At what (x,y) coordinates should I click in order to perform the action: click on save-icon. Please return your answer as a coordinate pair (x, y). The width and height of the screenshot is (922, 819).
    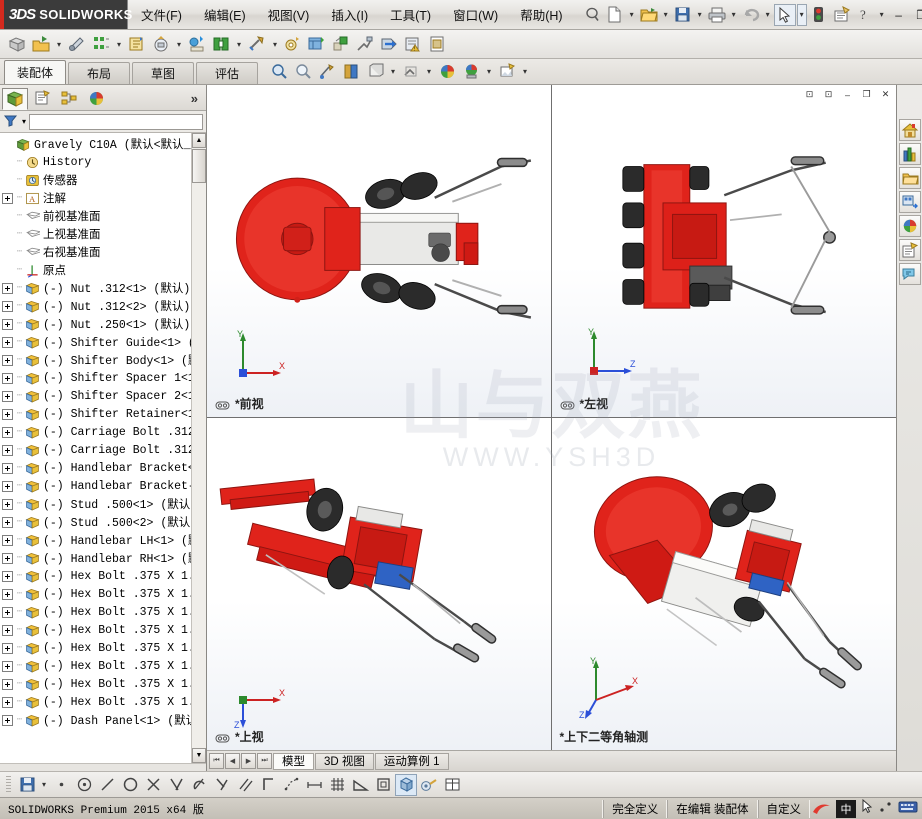
    Looking at the image, I should click on (27, 785).